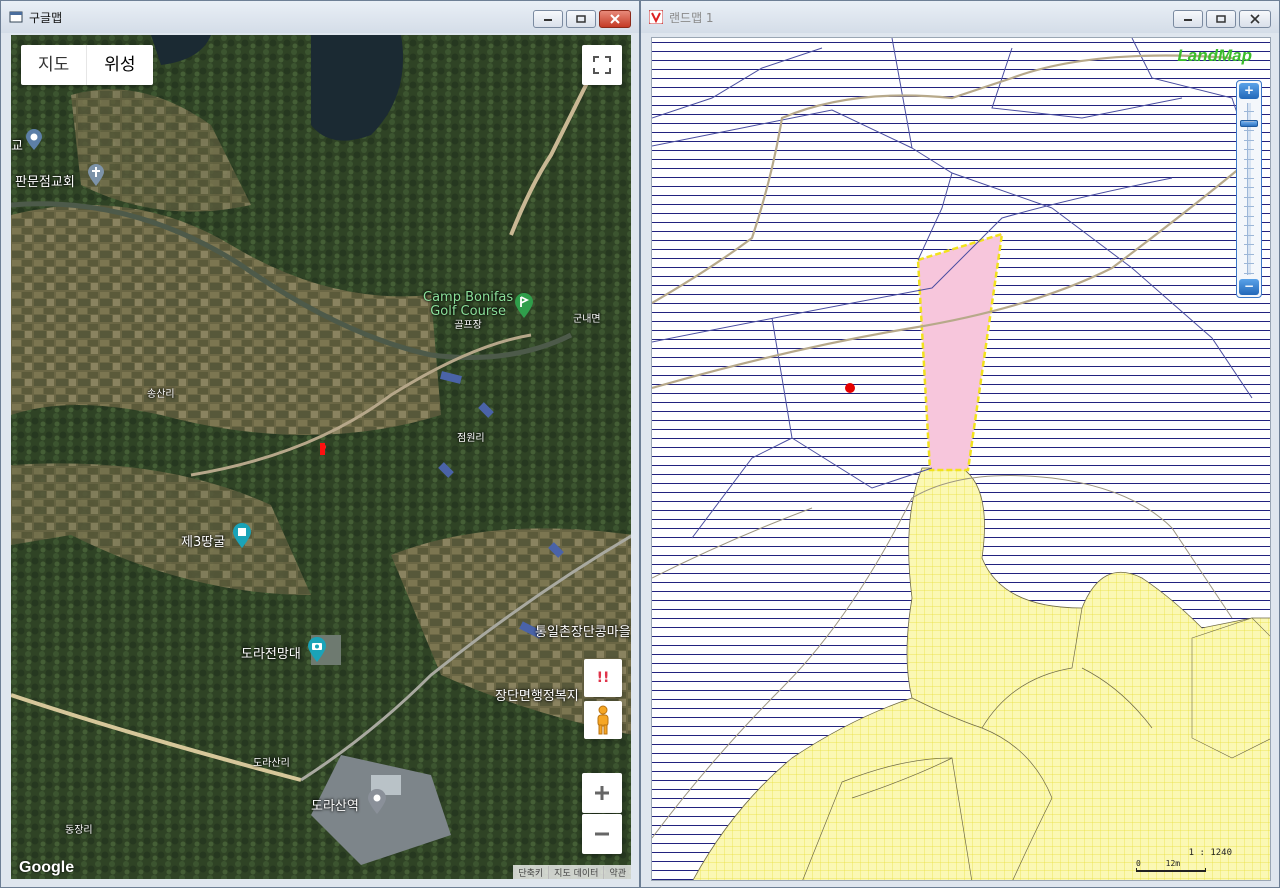  Describe the element at coordinates (691, 17) in the screenshot. I see `window-title: 랜드맵 1` at that location.